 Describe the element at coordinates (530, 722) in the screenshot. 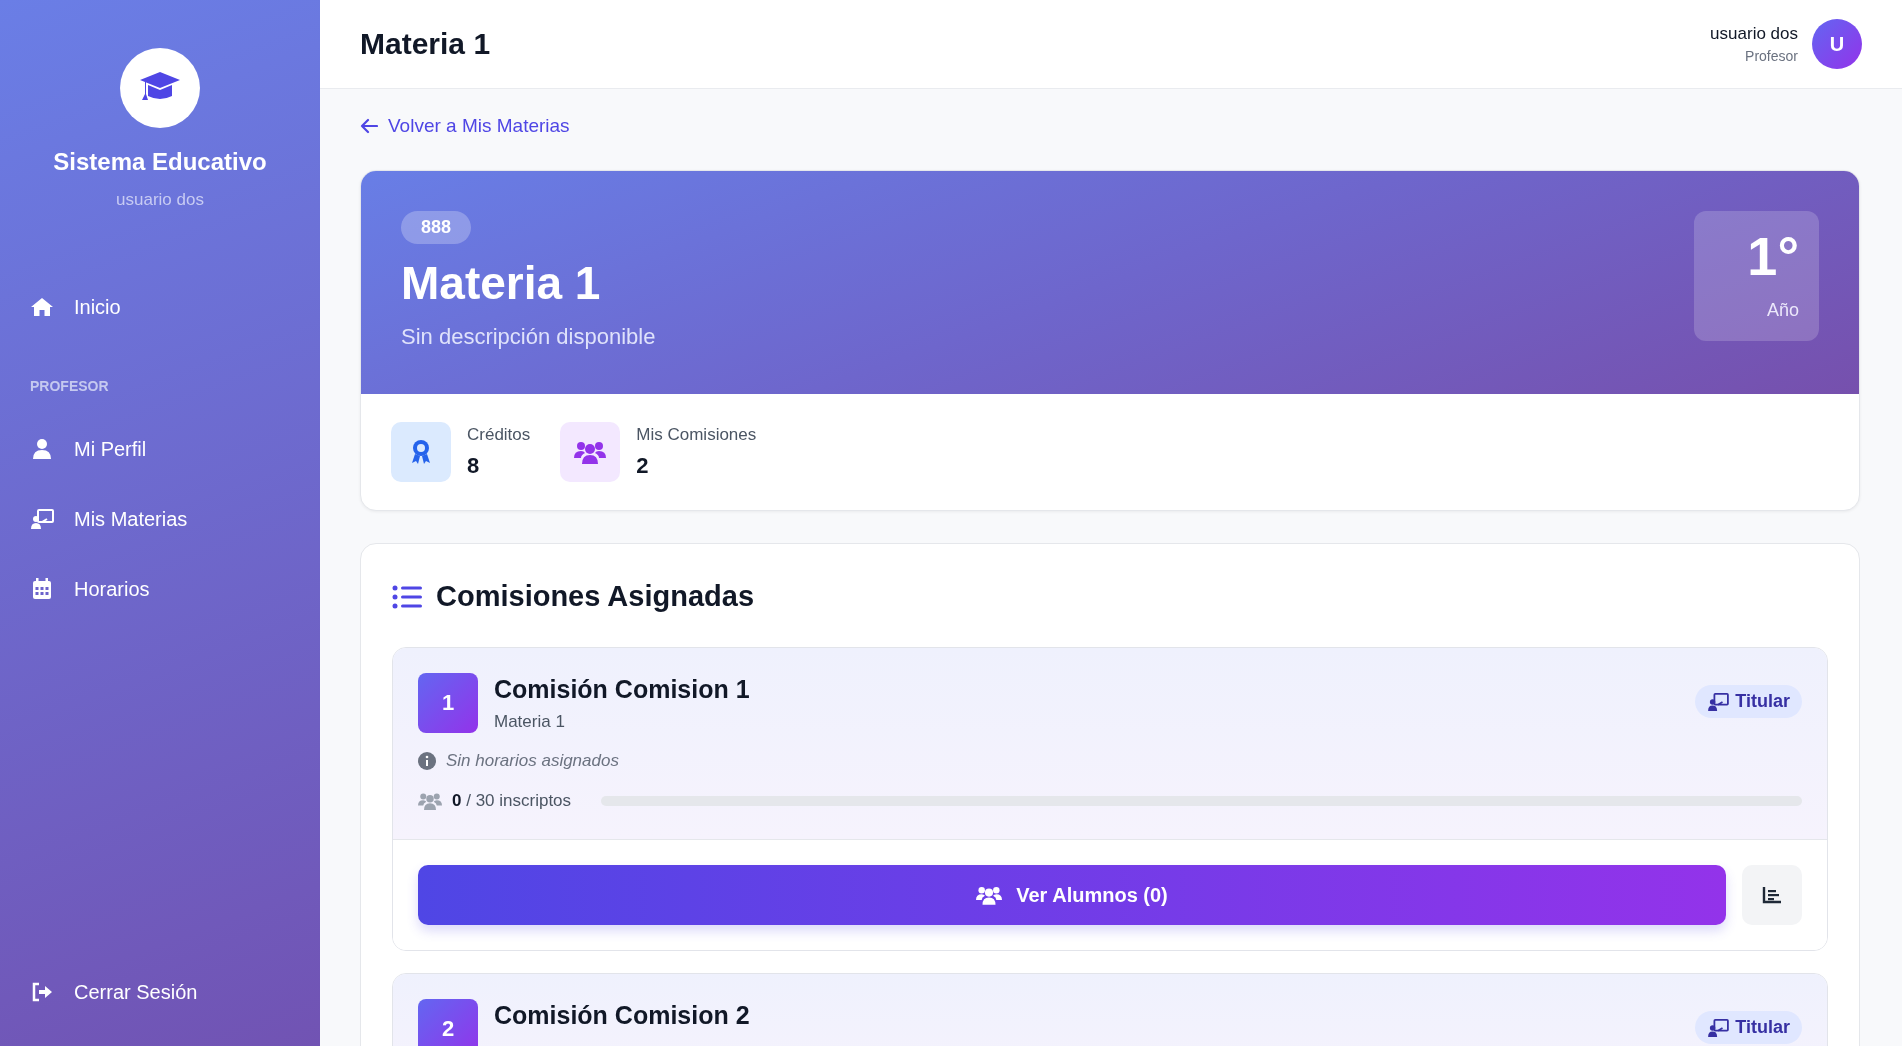

I see `commission-subject: Materia 1` at that location.